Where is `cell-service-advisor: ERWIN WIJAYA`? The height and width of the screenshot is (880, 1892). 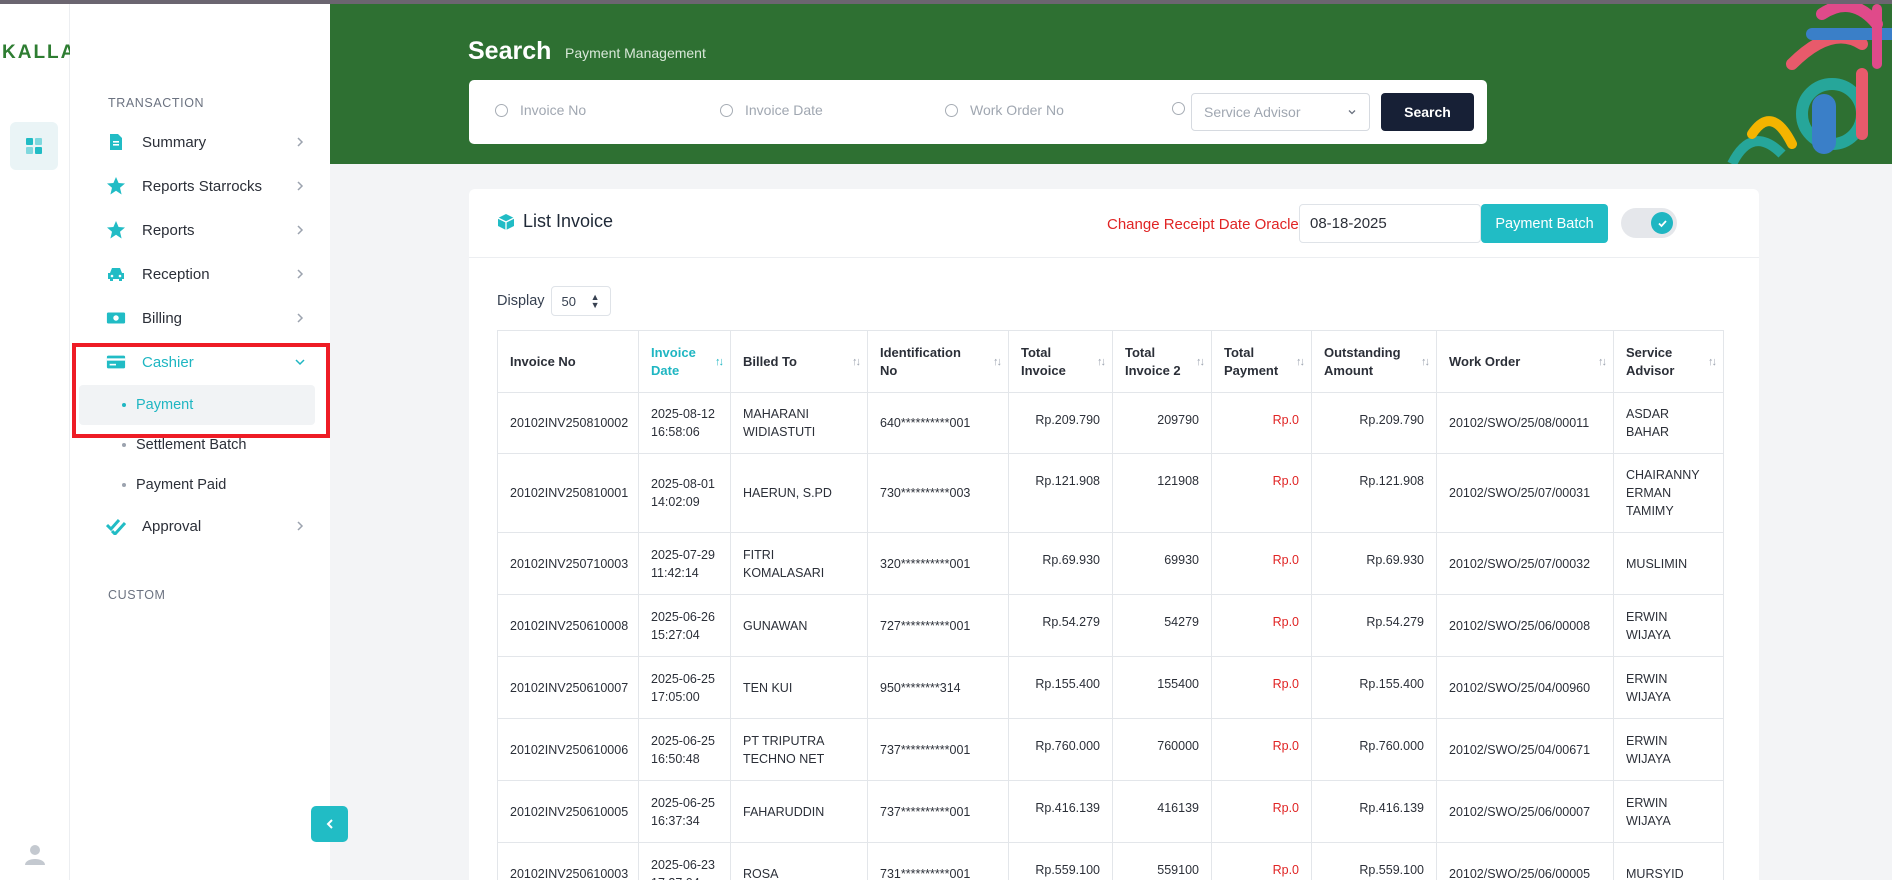
cell-service-advisor: ERWIN WIJAYA is located at coordinates (1668, 625).